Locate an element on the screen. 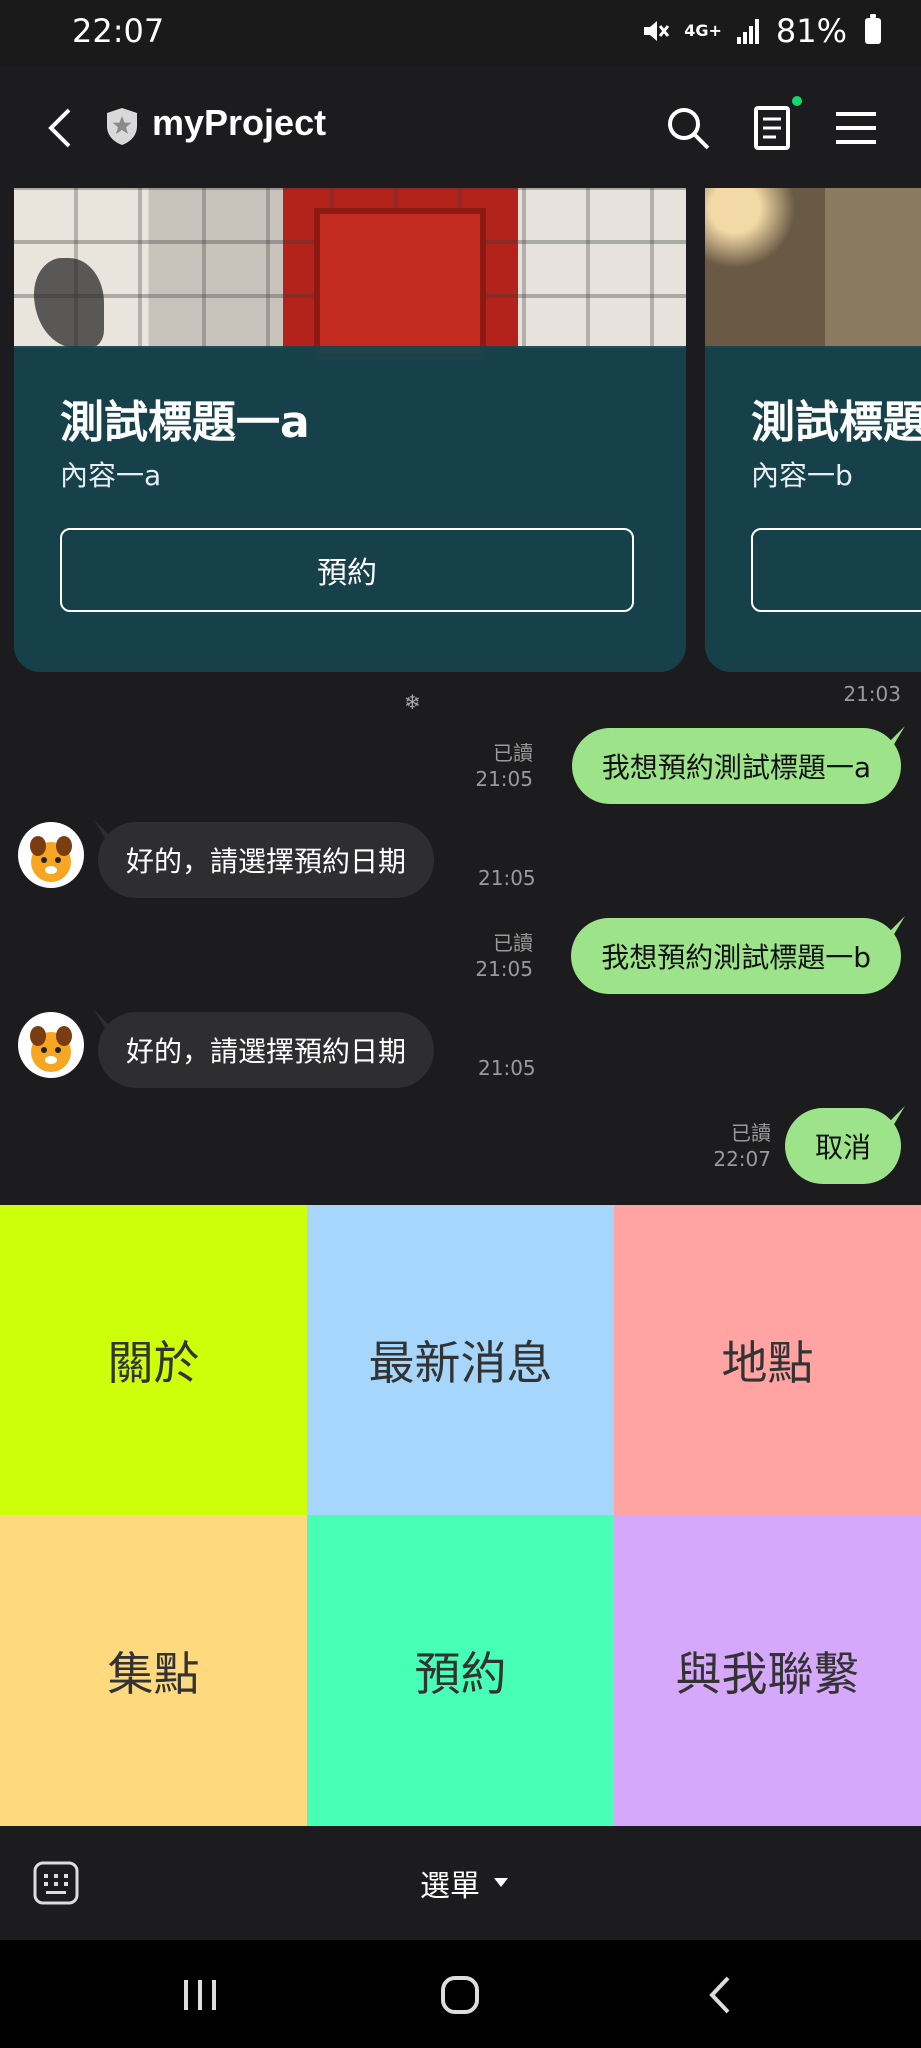 Image resolution: width=921 pixels, height=2048 pixels. message-time: 22:07 is located at coordinates (742, 1159).